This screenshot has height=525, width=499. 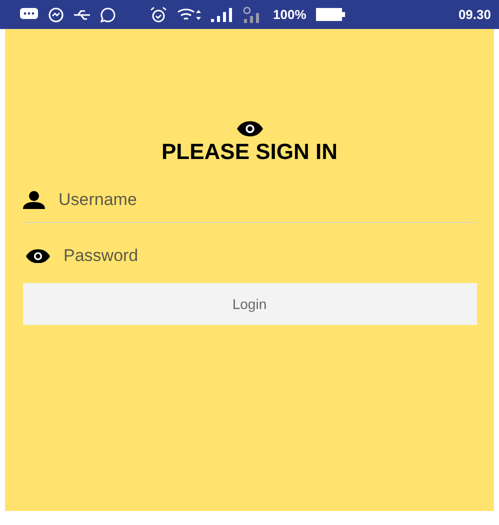 What do you see at coordinates (270, 256) in the screenshot?
I see `input-field: Password` at bounding box center [270, 256].